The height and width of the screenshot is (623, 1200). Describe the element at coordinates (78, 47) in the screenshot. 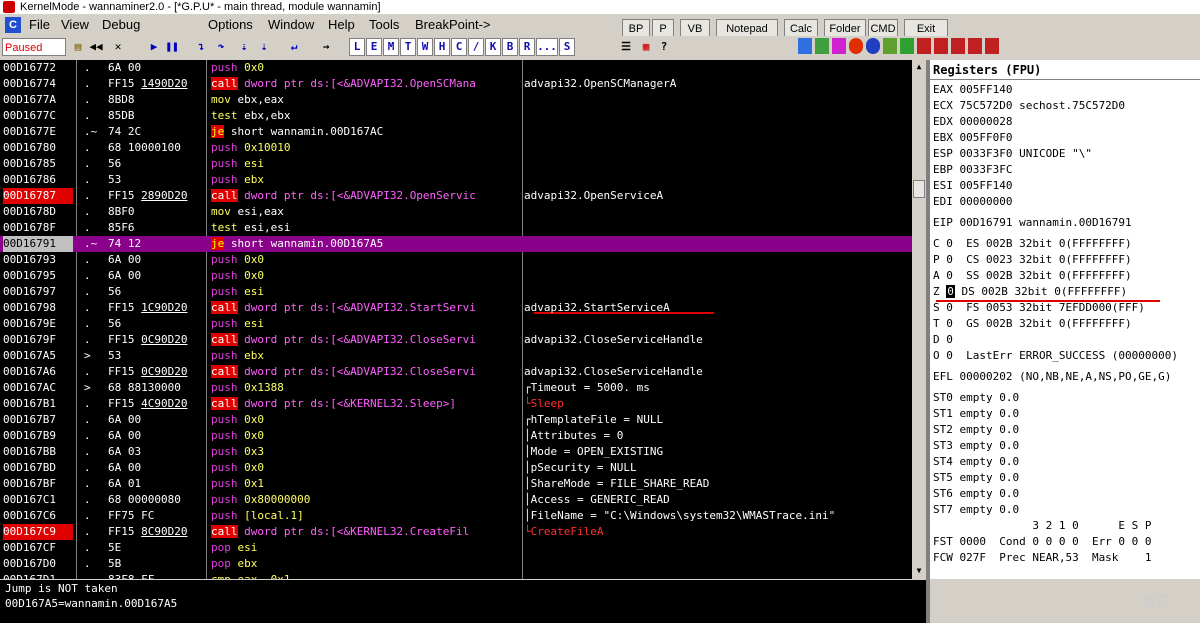

I see `open-icon: ▤` at that location.